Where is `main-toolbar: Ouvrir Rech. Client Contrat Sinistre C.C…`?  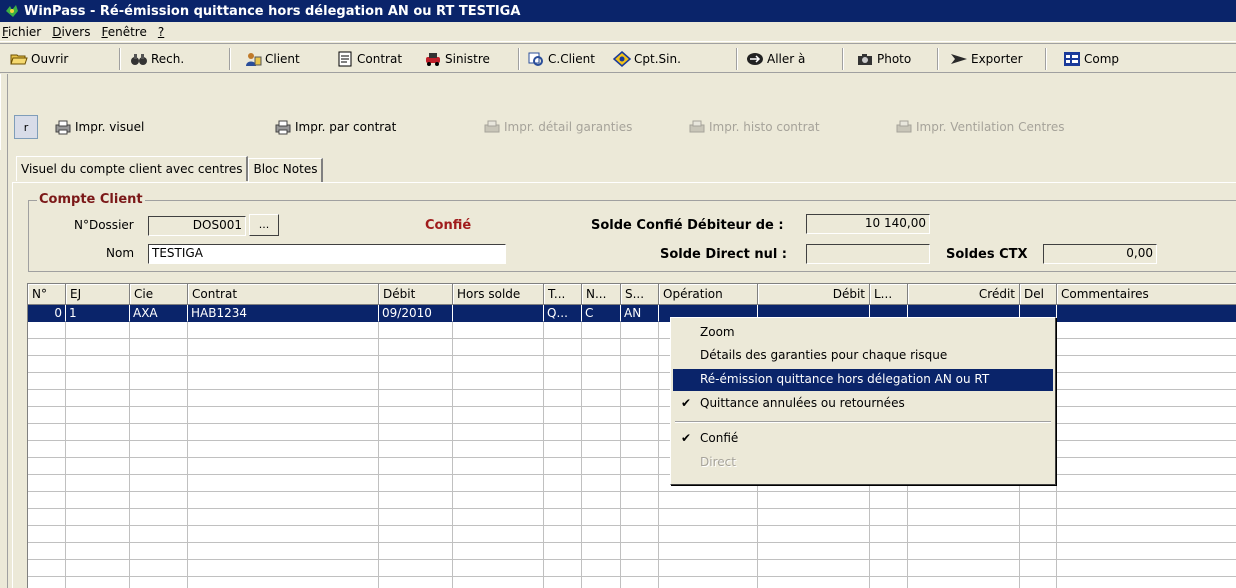
main-toolbar: Ouvrir Rech. Client Contrat Sinistre C.C… is located at coordinates (618, 58).